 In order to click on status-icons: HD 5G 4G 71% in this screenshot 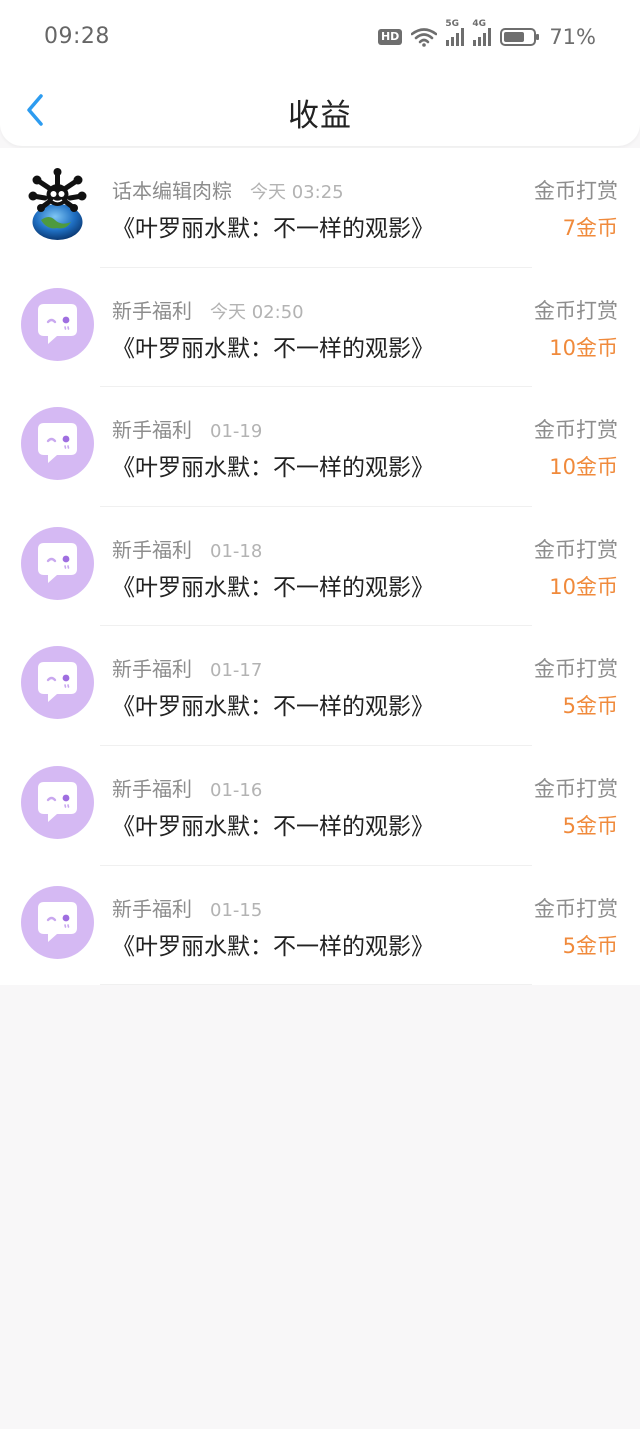, I will do `click(486, 35)`.